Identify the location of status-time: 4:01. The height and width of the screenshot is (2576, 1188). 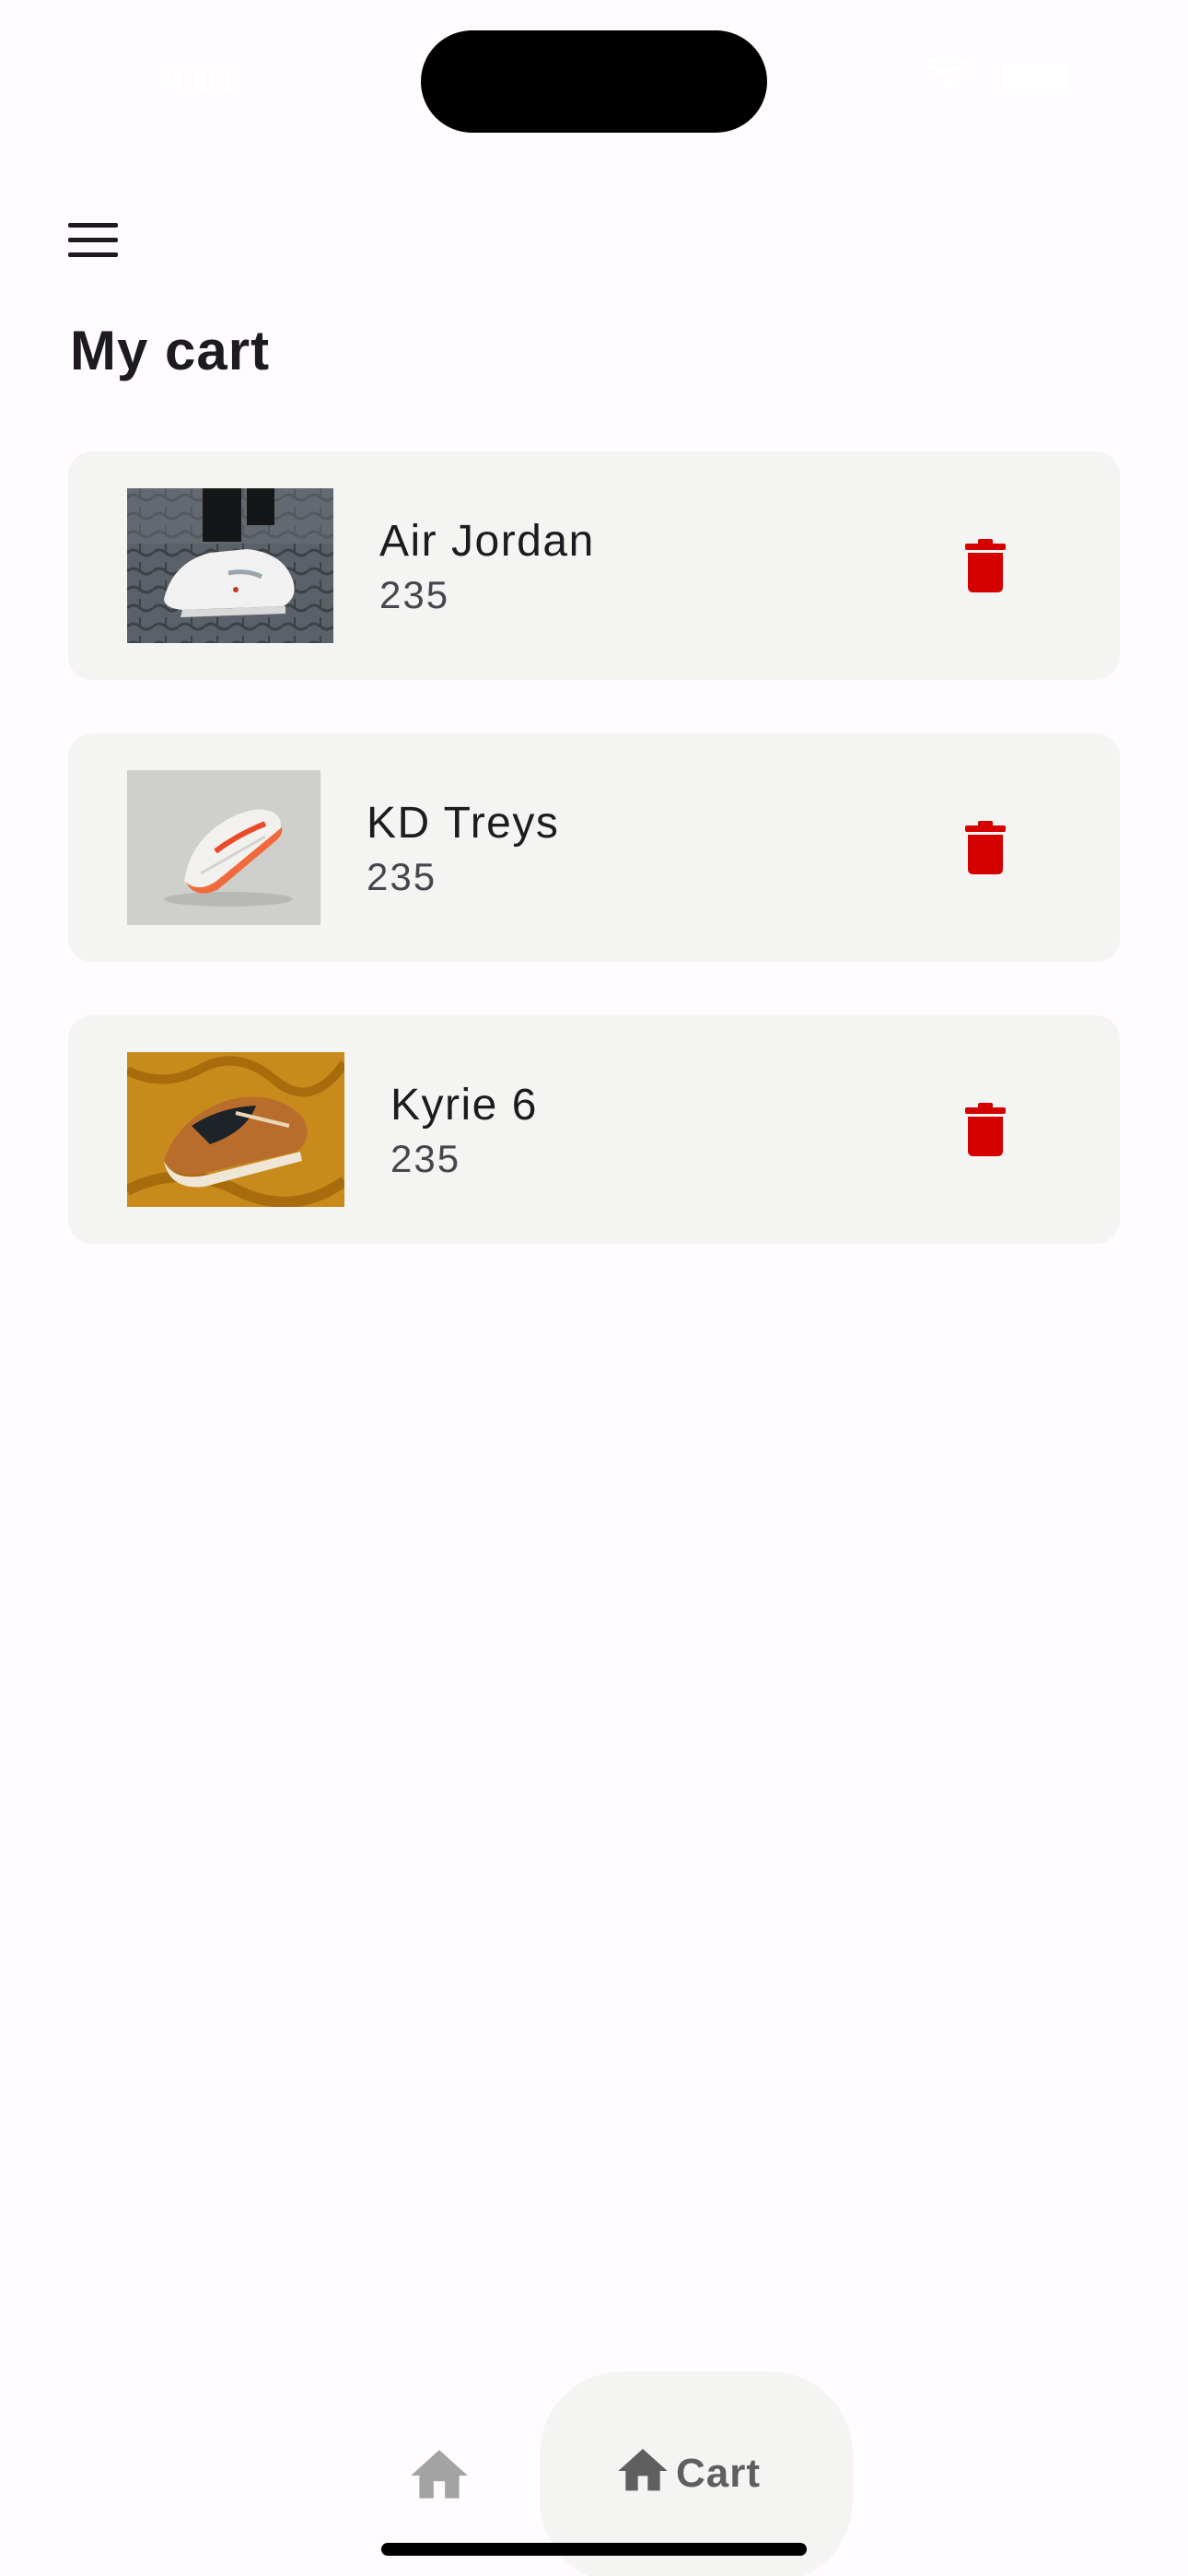
(200, 78).